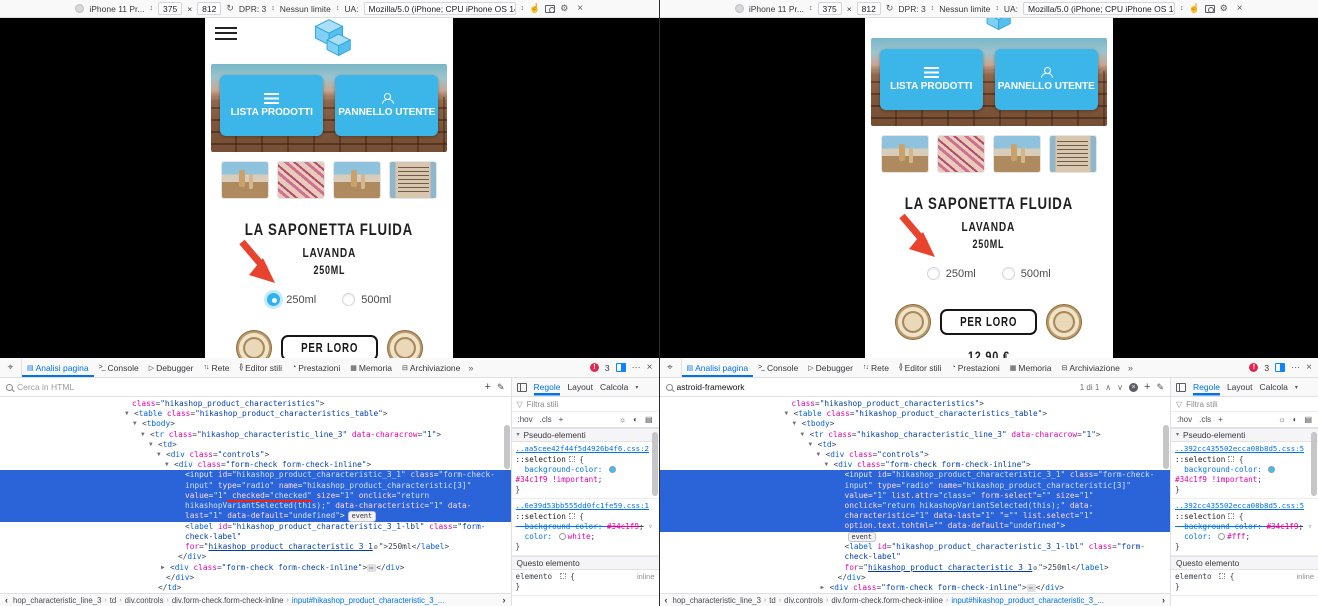  I want to click on rules-section-header: Questo elemento, so click(585, 563).